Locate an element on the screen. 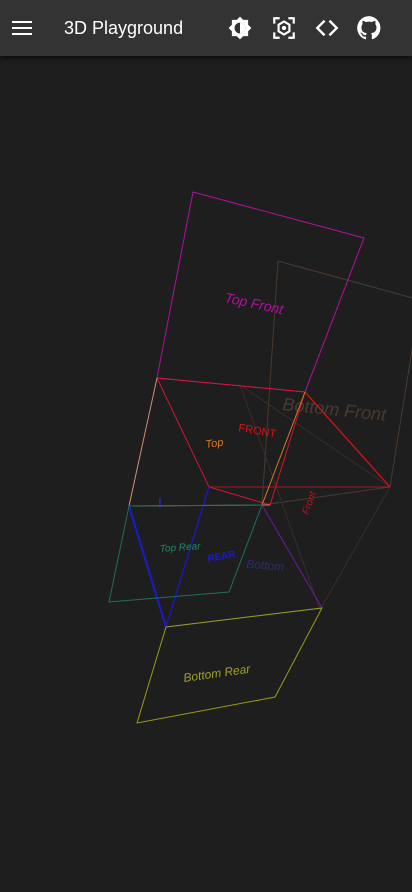  menu-icon is located at coordinates (22, 28).